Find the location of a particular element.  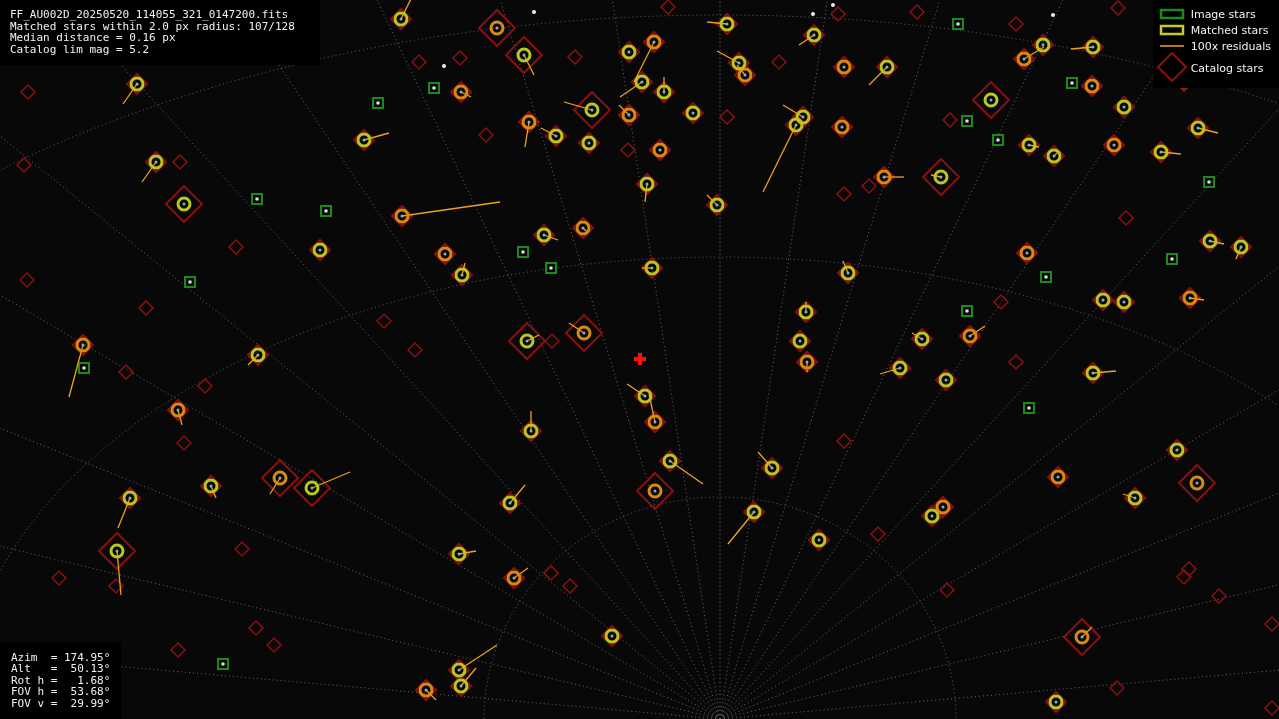

pointing-text: Rot h = 1.68° is located at coordinates (61, 680).